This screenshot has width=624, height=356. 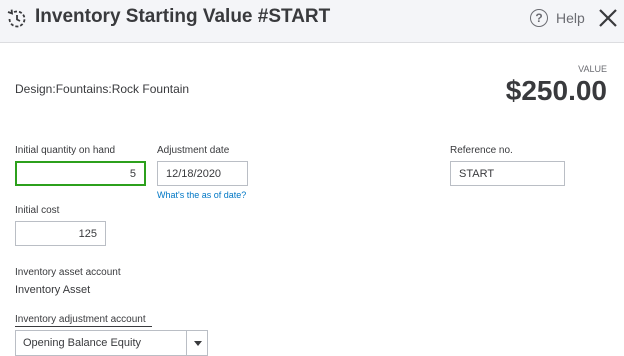 I want to click on quantity-input, so click(x=80, y=173).